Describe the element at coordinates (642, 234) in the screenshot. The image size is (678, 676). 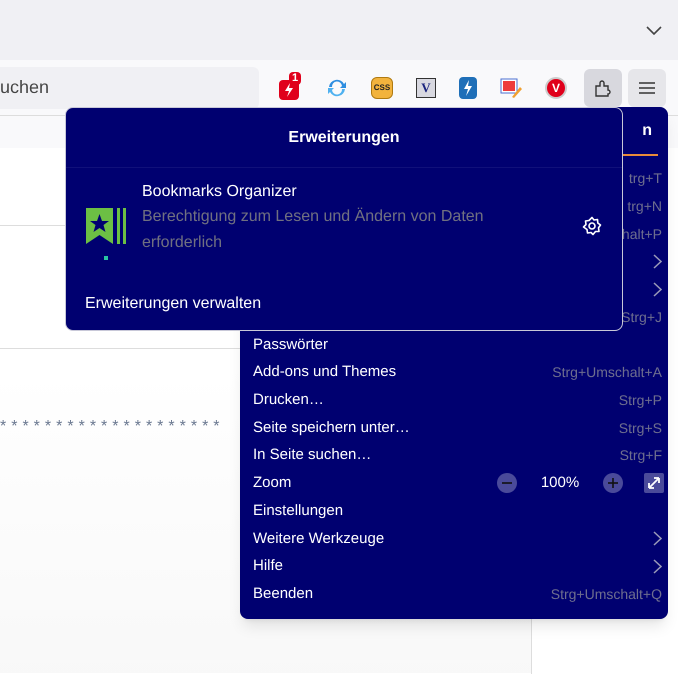
I see `shortcut-text: halt+P` at that location.